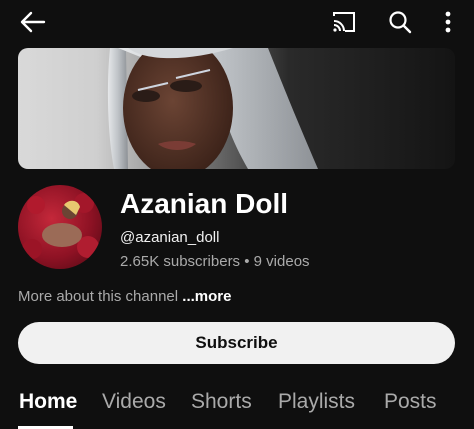  I want to click on channel-stats: 2.65K subscribers • 9 videos, so click(215, 261).